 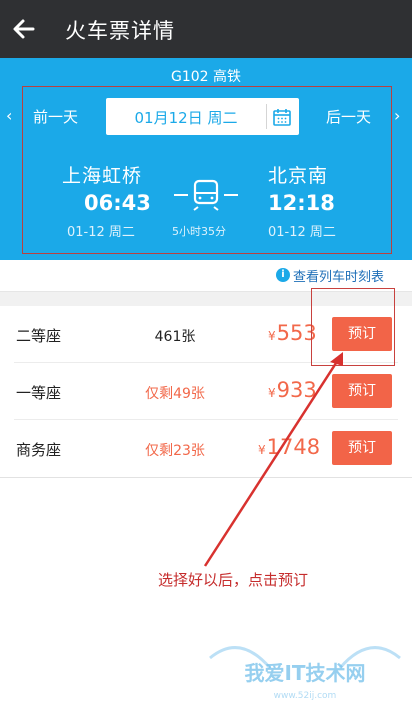 I want to click on price-value: 933, so click(x=296, y=390).